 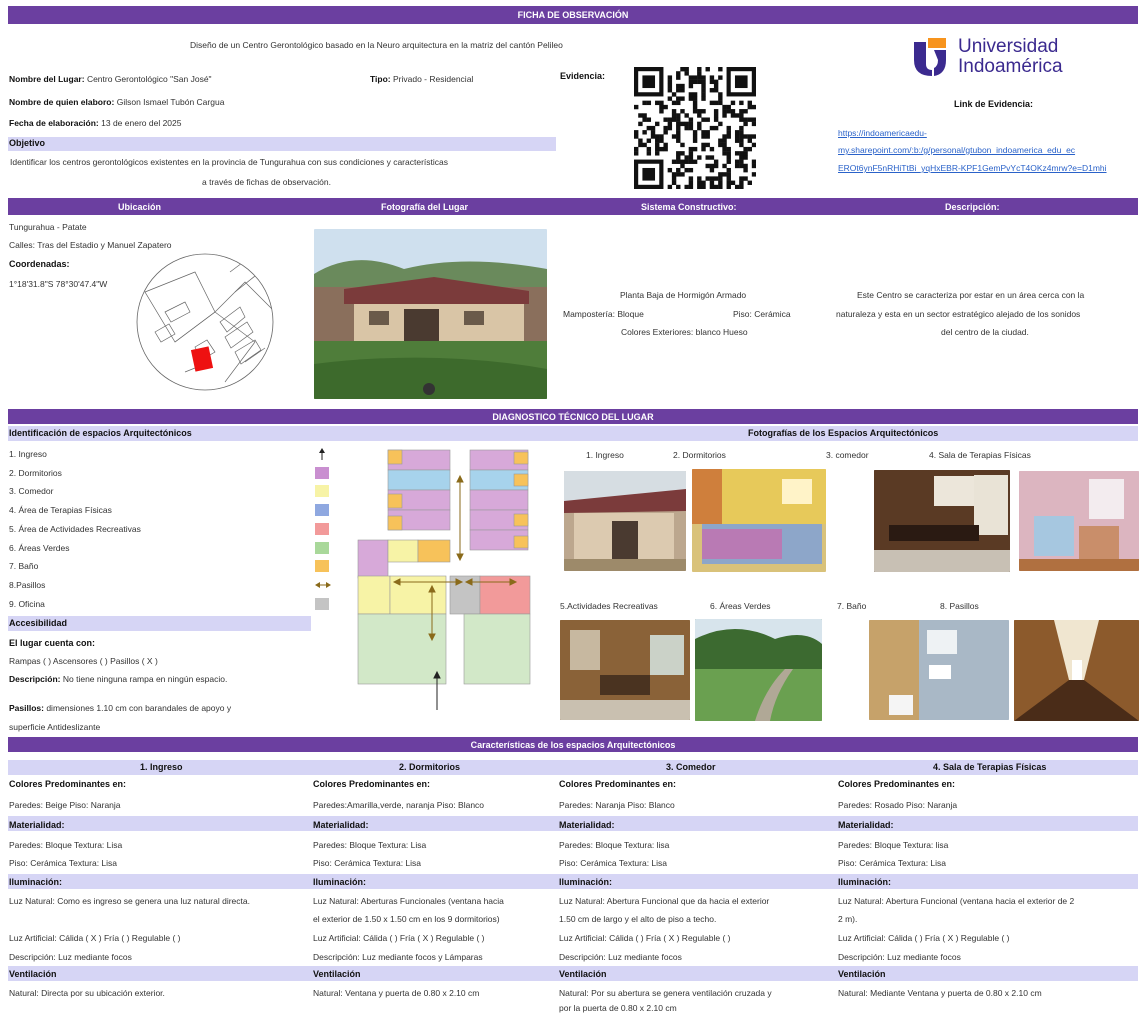 I want to click on caption-corridors: 8. Pasillos, so click(x=959, y=606).